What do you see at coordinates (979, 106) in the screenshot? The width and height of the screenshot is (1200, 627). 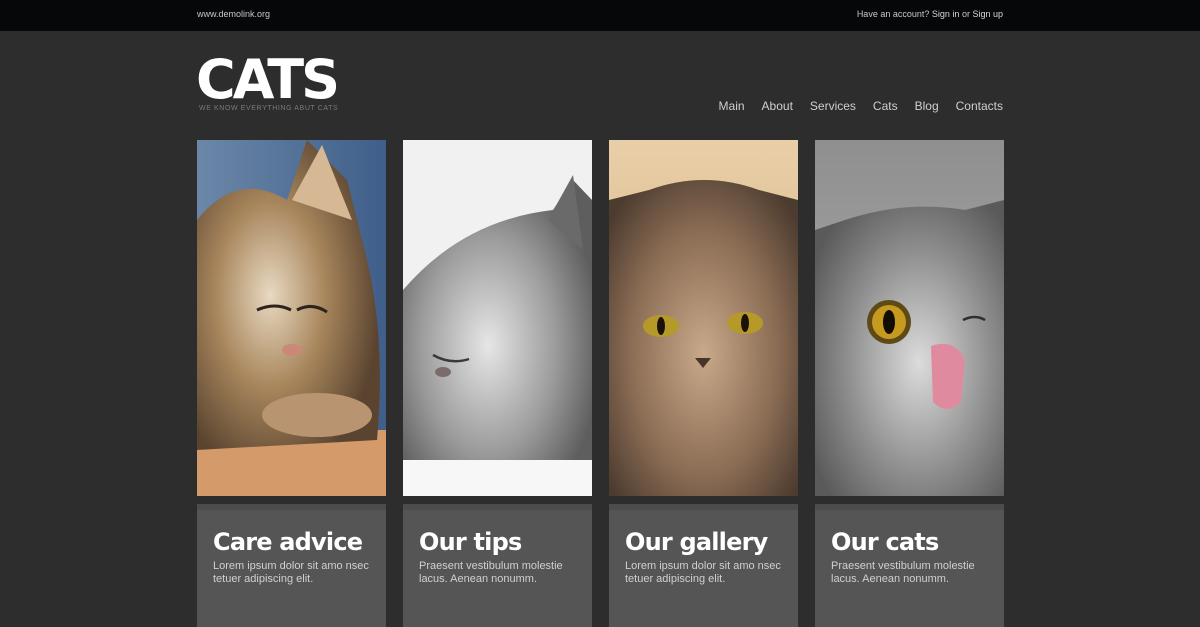 I see `nav-item-contacts: Contacts` at bounding box center [979, 106].